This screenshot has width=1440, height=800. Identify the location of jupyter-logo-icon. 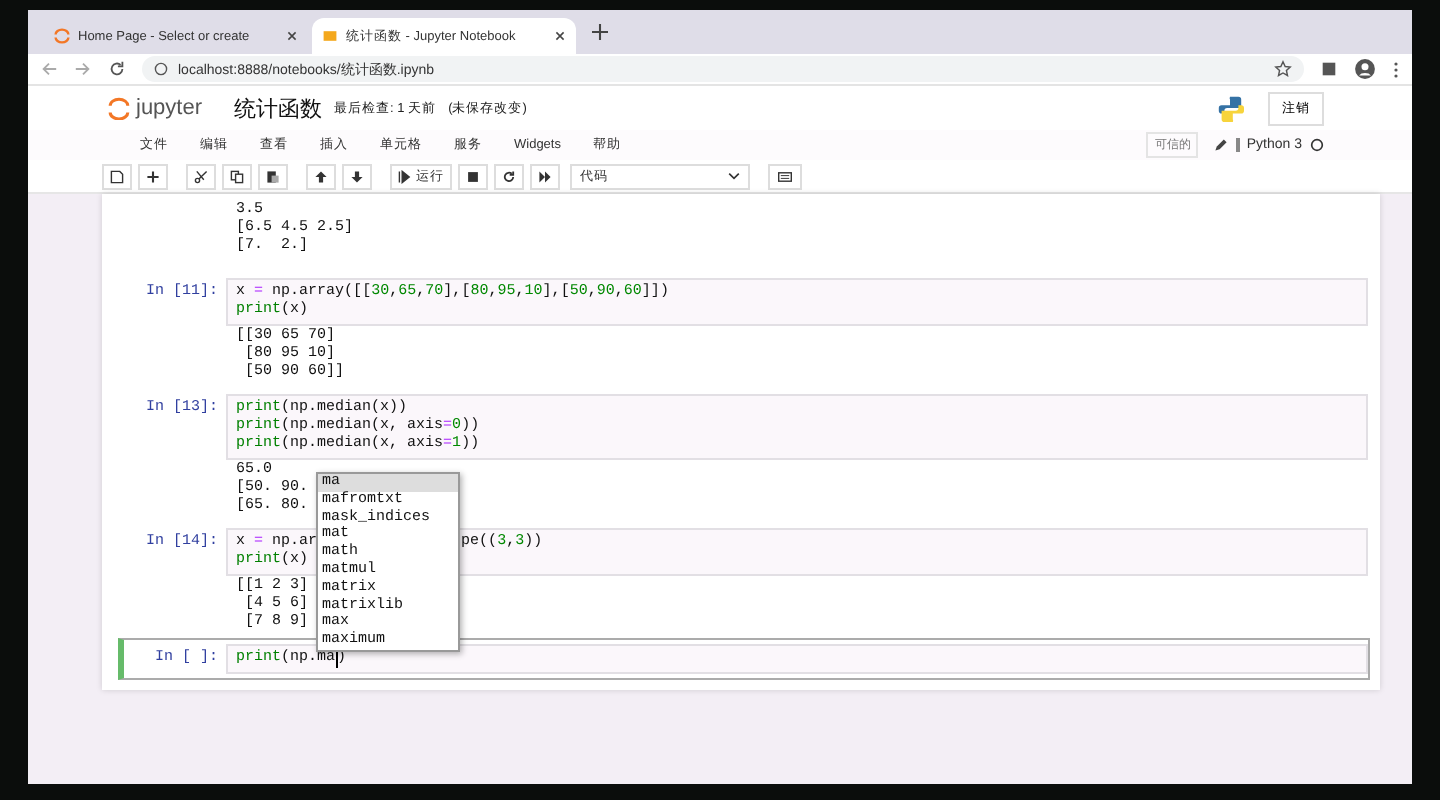
(119, 108).